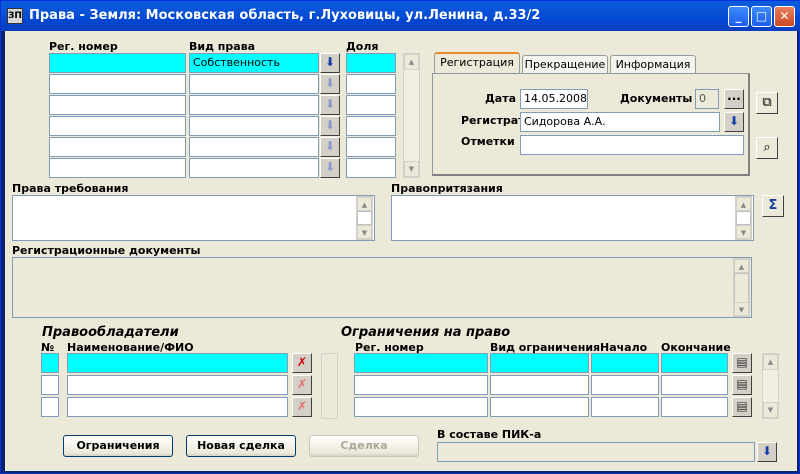  What do you see at coordinates (426, 332) in the screenshot?
I see `restrictions-section-title: Ограничения на право` at bounding box center [426, 332].